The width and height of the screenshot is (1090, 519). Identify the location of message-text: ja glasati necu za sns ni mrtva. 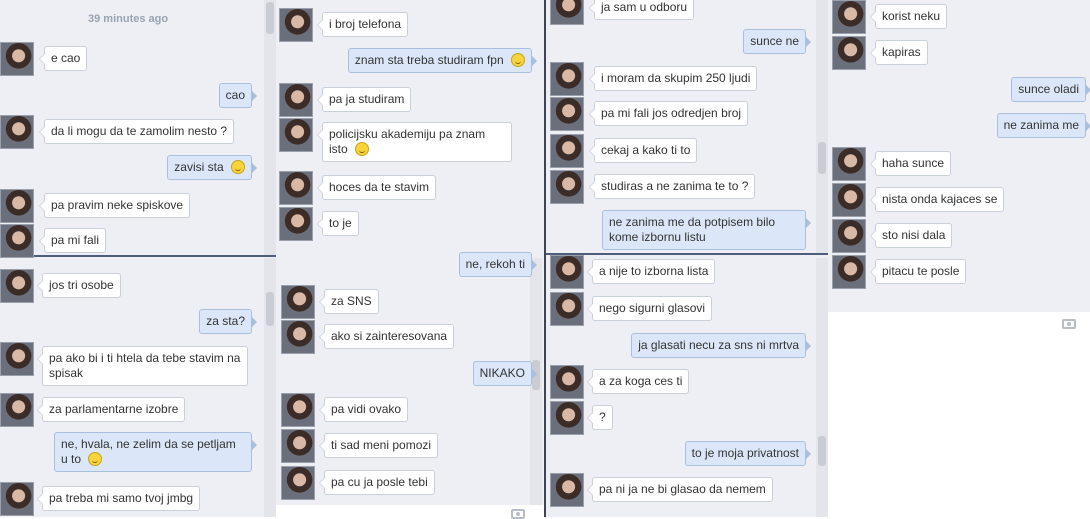
(718, 345).